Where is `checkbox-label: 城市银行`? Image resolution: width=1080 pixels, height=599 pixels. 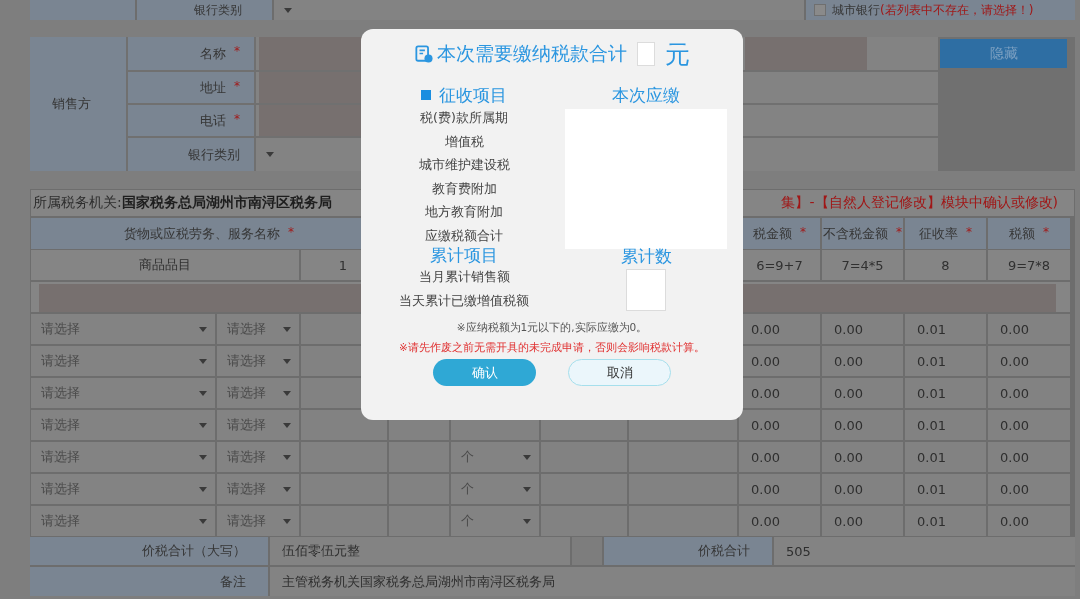
checkbox-label: 城市银行 is located at coordinates (856, 10).